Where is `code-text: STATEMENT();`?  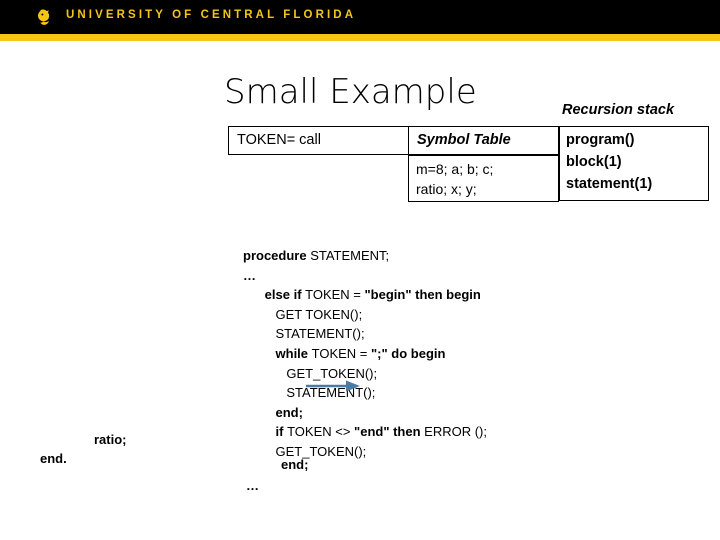 code-text: STATEMENT(); is located at coordinates (320, 334).